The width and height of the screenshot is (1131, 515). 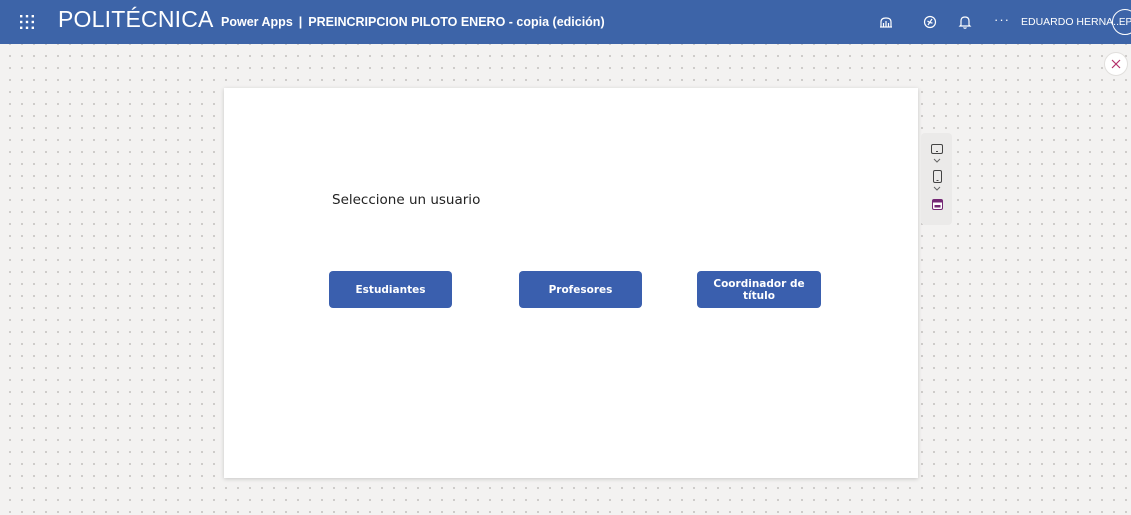 What do you see at coordinates (1121, 22) in the screenshot?
I see `avatar: EP` at bounding box center [1121, 22].